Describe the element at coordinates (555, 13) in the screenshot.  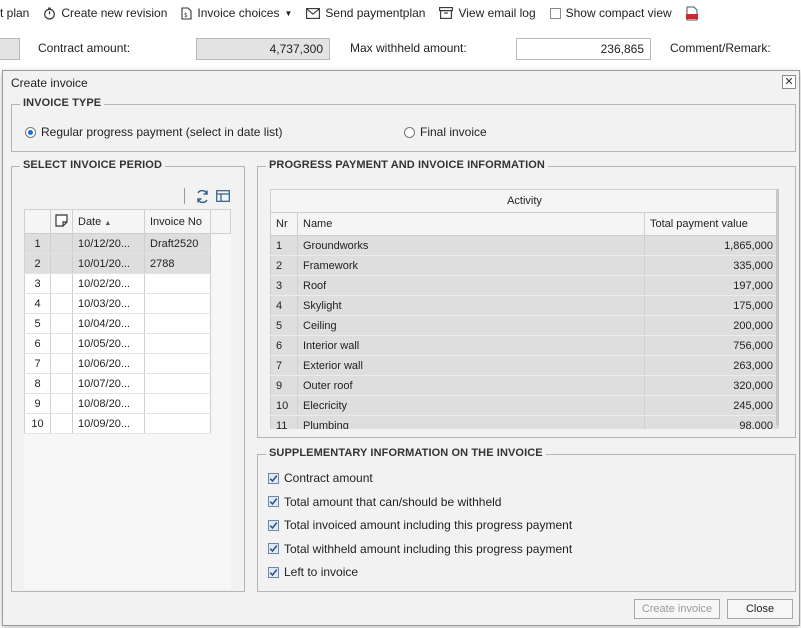
I see `compact-view-checkbox` at that location.